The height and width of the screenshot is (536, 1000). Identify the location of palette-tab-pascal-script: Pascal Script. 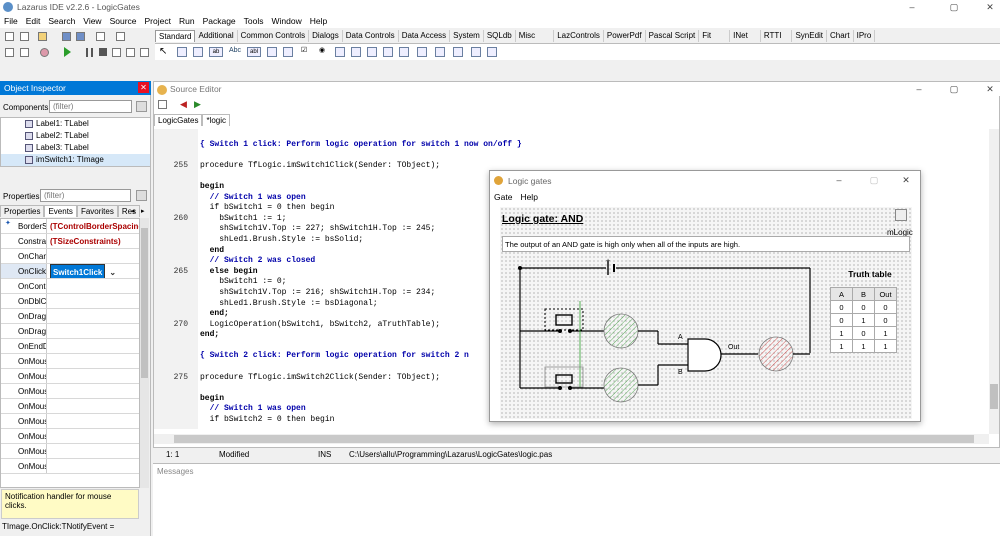
(673, 36).